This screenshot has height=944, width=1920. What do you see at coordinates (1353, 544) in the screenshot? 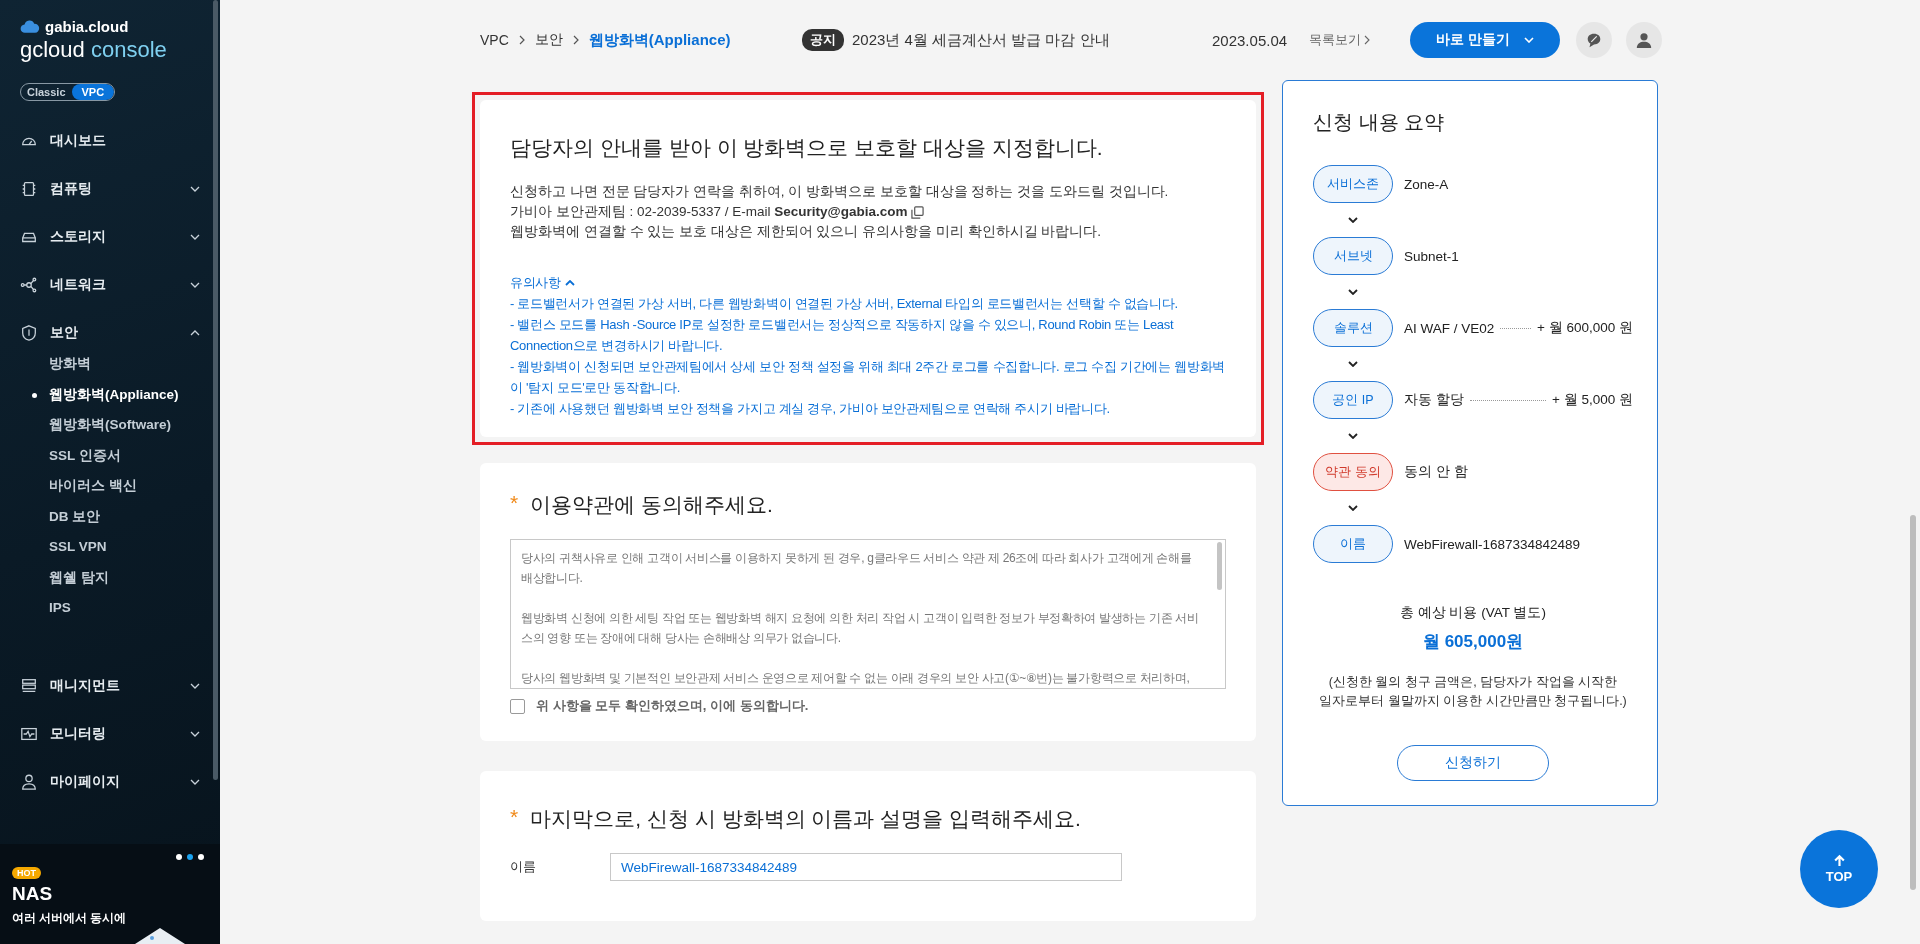
I see `step-pill: 이름` at bounding box center [1353, 544].